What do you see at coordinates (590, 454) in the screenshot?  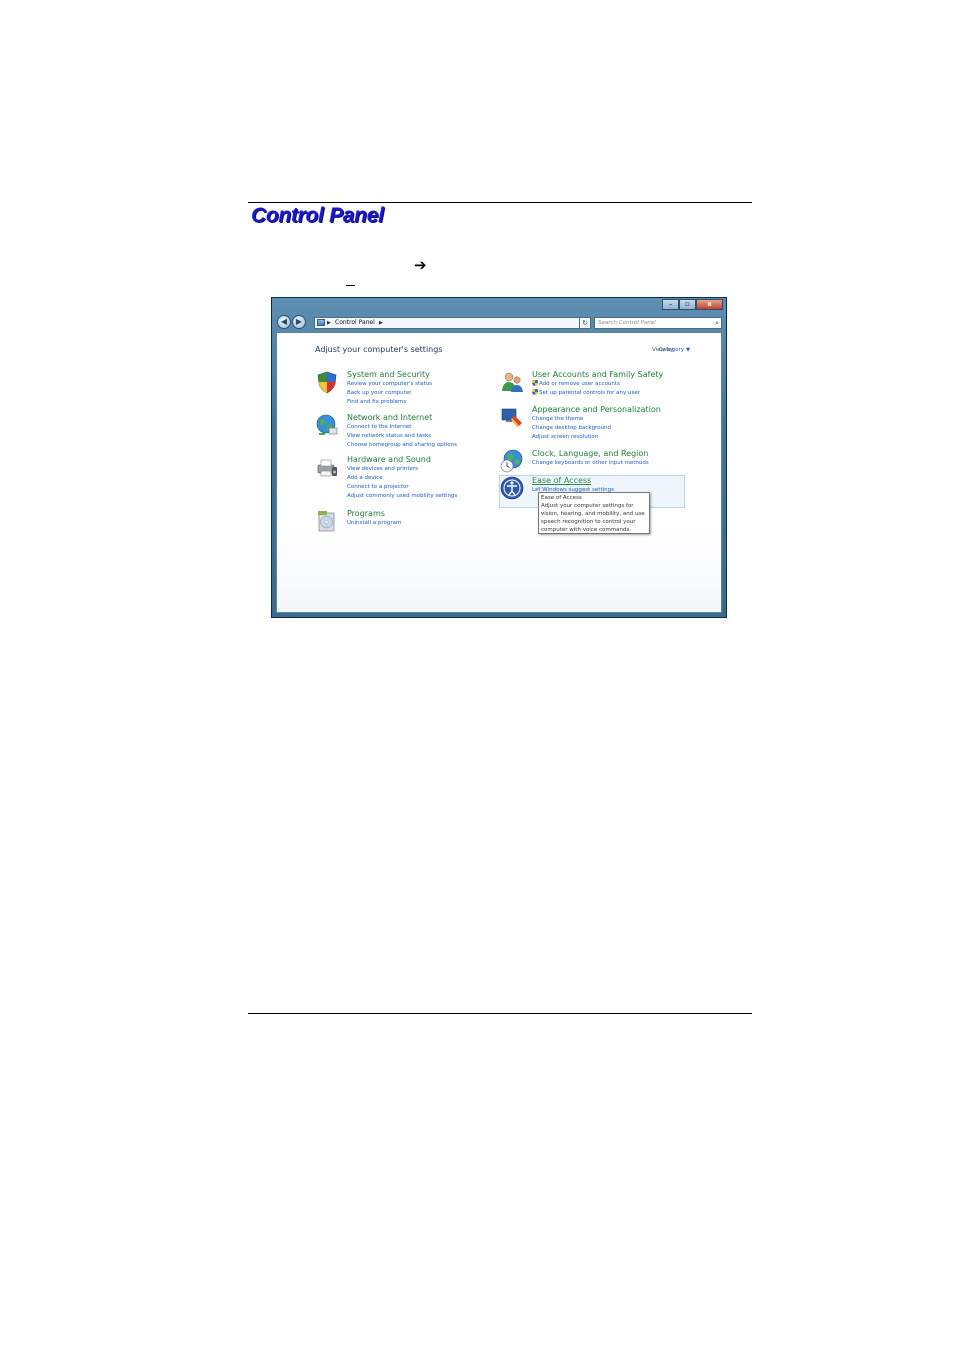 I see `category-title-clock-language: Clock, Language, and Region` at bounding box center [590, 454].